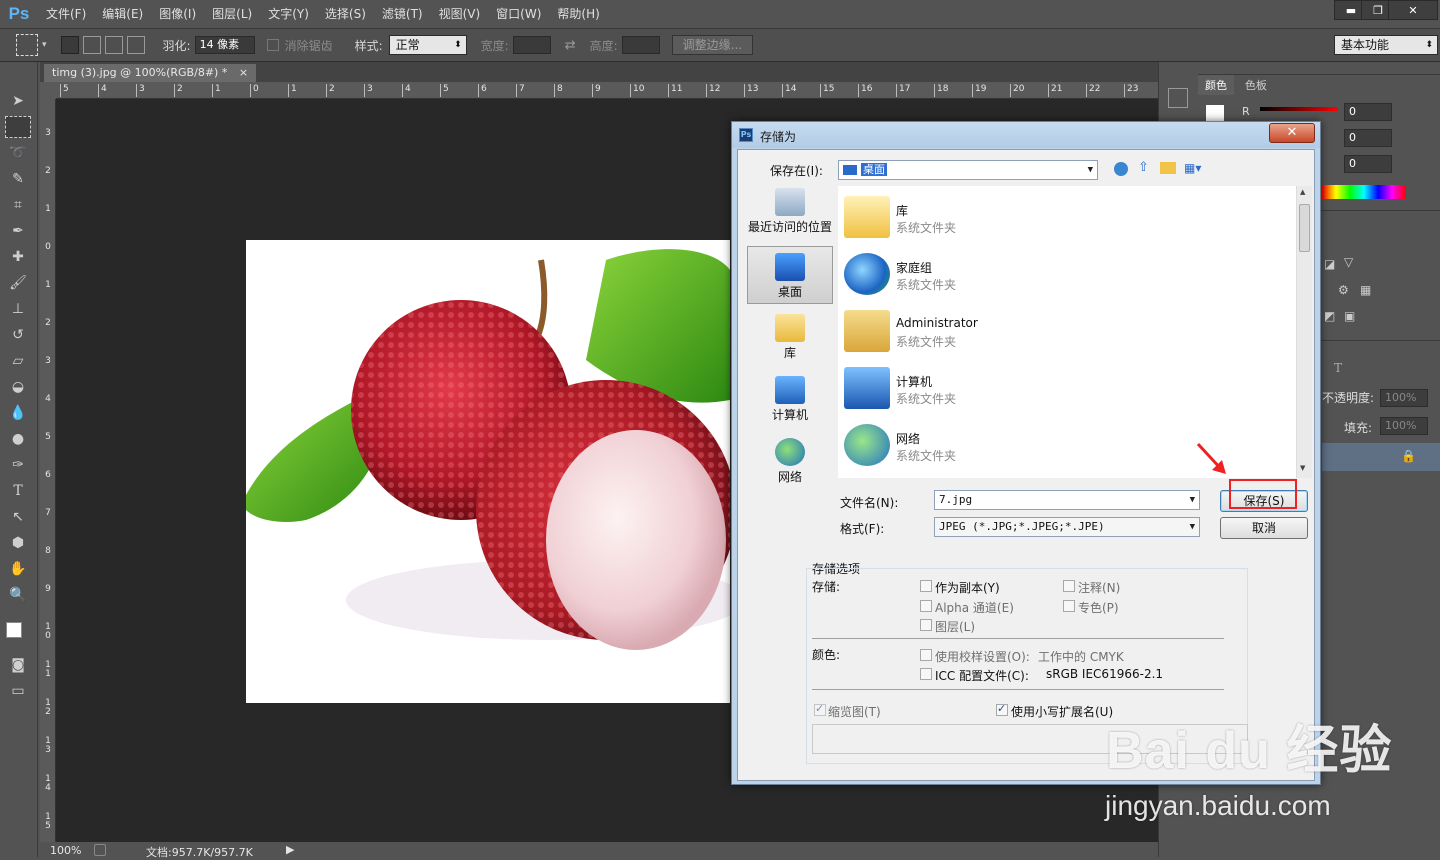 The width and height of the screenshot is (1440, 860). Describe the element at coordinates (44, 45) in the screenshot. I see `tool-preset-chevron-icon: ▾` at that location.